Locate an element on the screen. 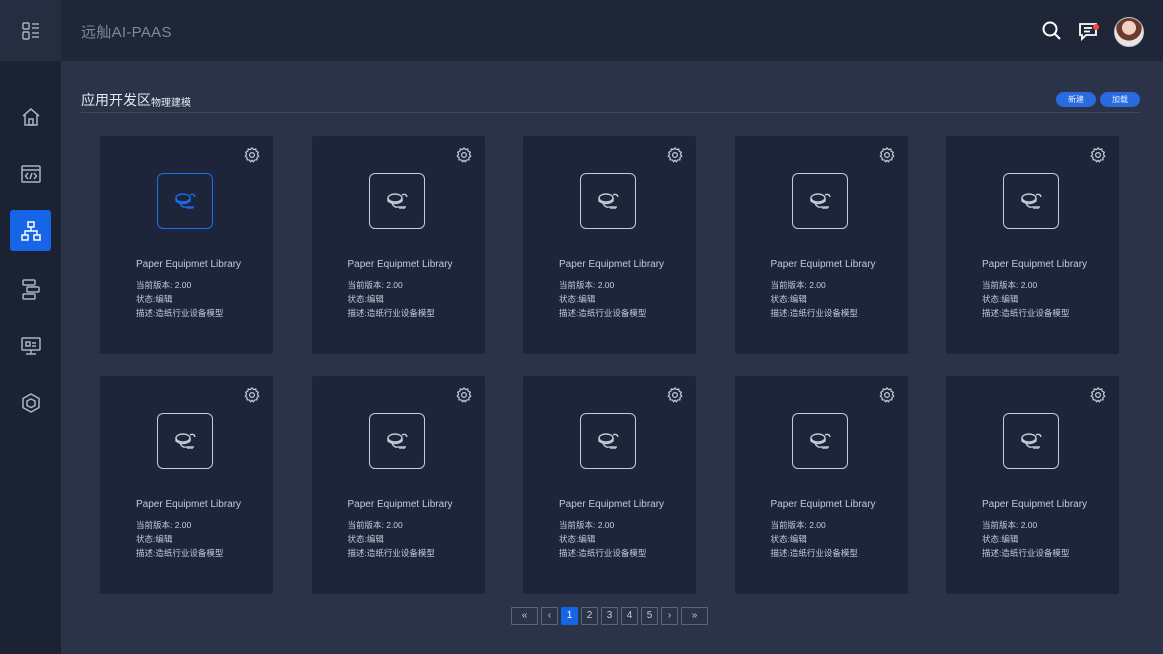  page-4-button: 4 is located at coordinates (629, 616).